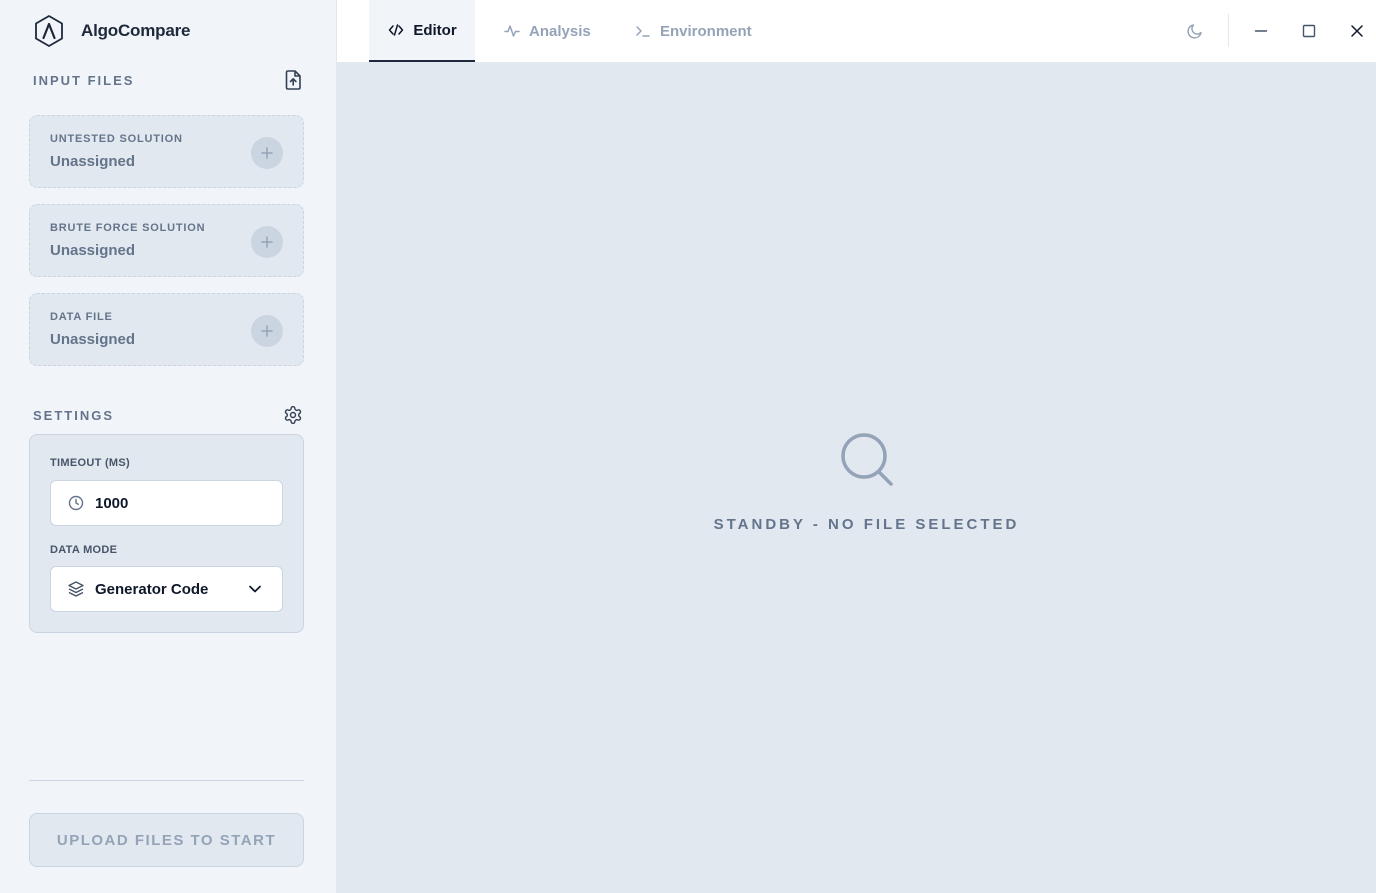  I want to click on tab-editor: Editor, so click(422, 31).